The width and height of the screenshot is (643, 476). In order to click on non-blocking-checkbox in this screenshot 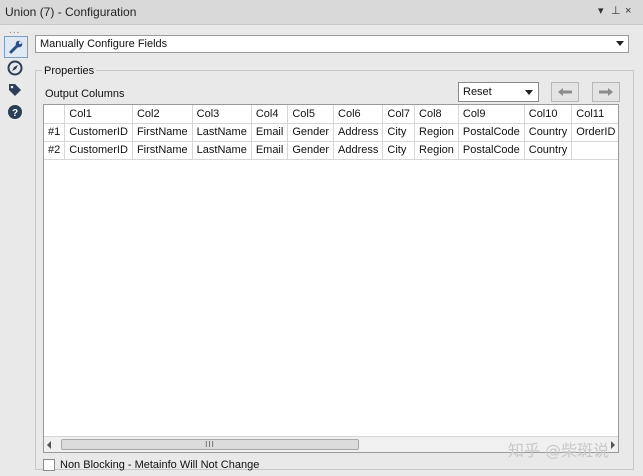, I will do `click(49, 465)`.